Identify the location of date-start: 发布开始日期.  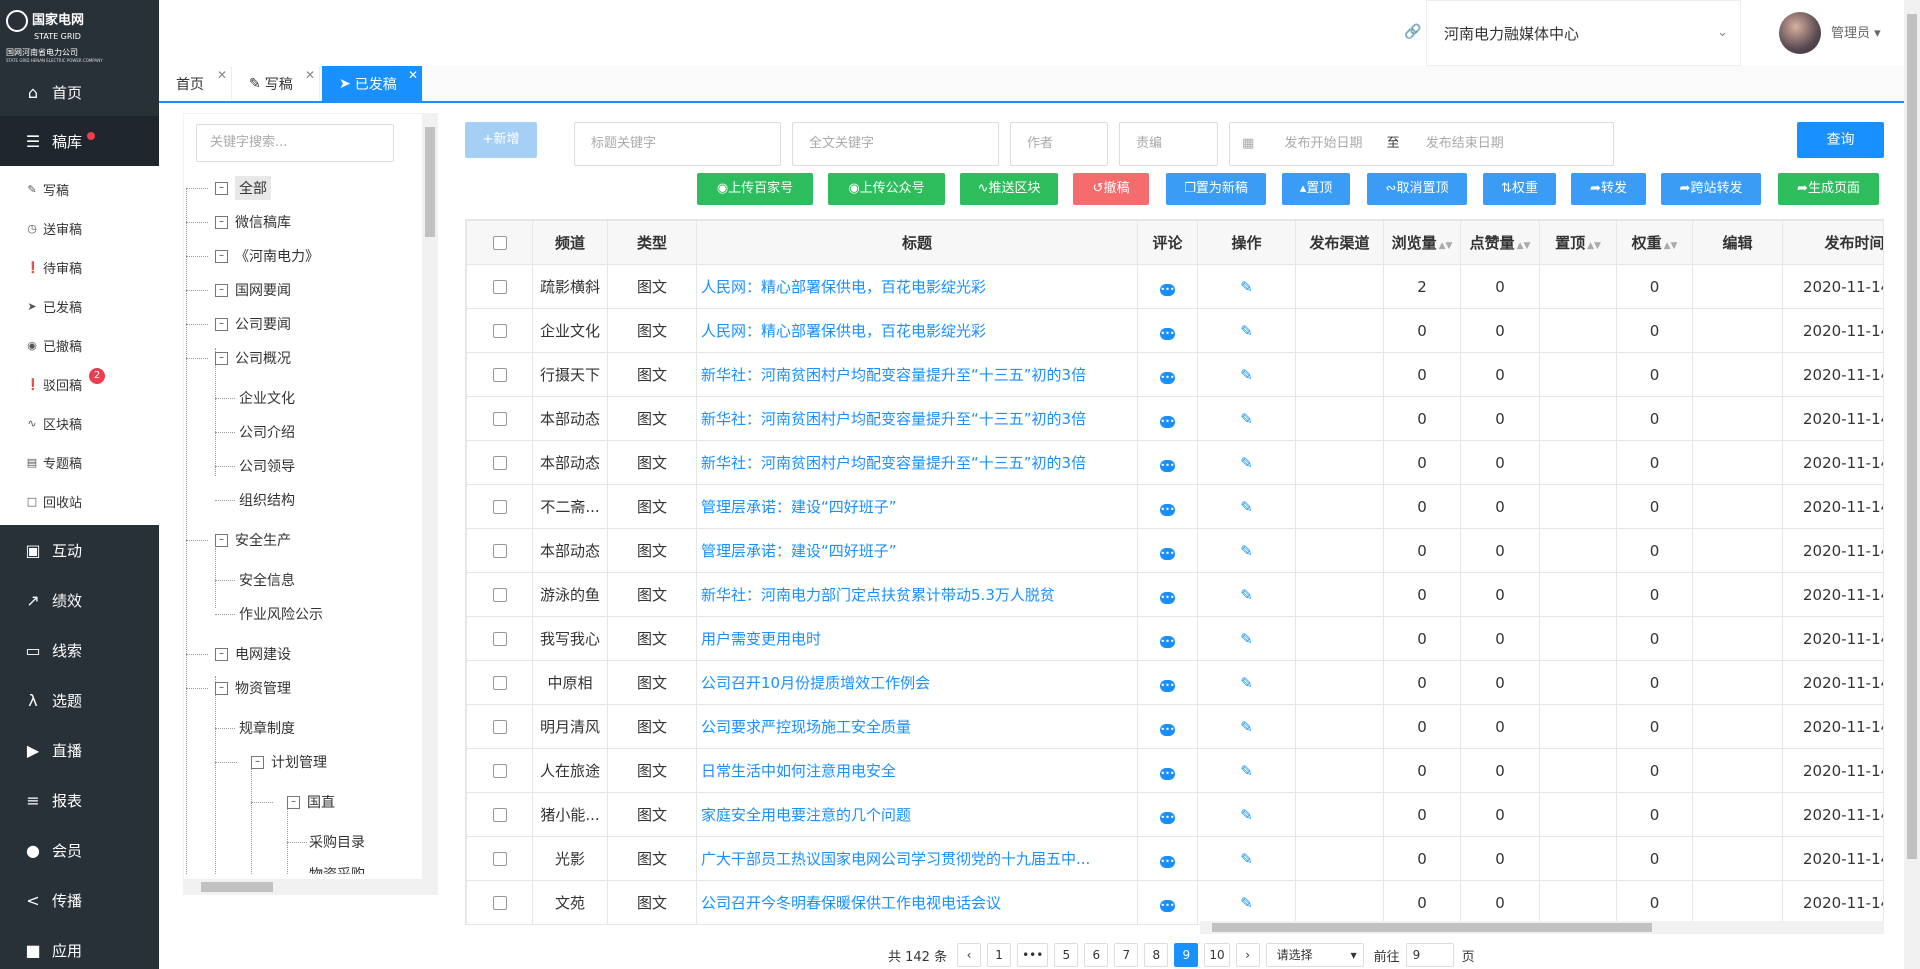
(1323, 143).